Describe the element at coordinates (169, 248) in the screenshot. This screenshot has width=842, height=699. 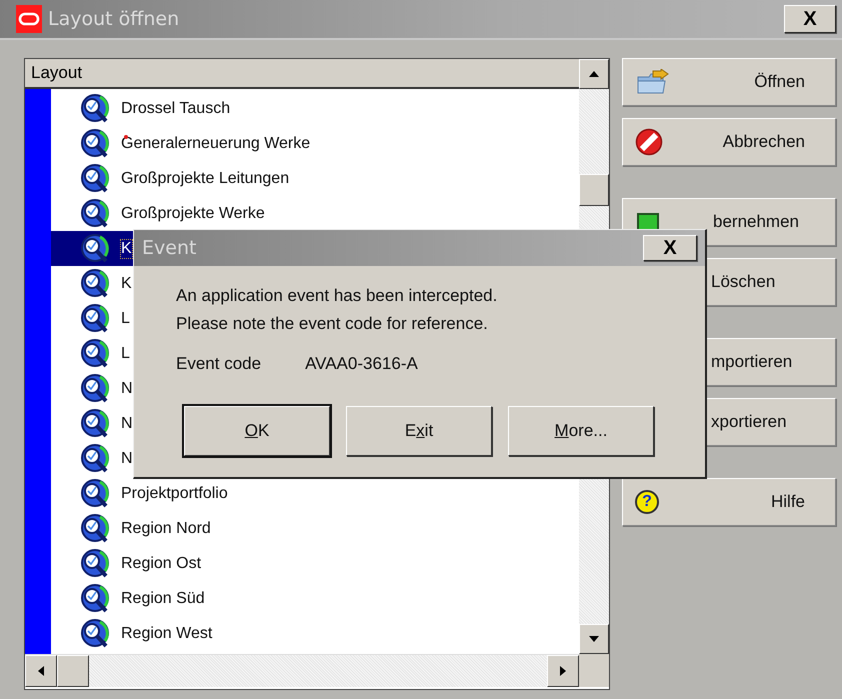
I see `dialog-title: Event` at that location.